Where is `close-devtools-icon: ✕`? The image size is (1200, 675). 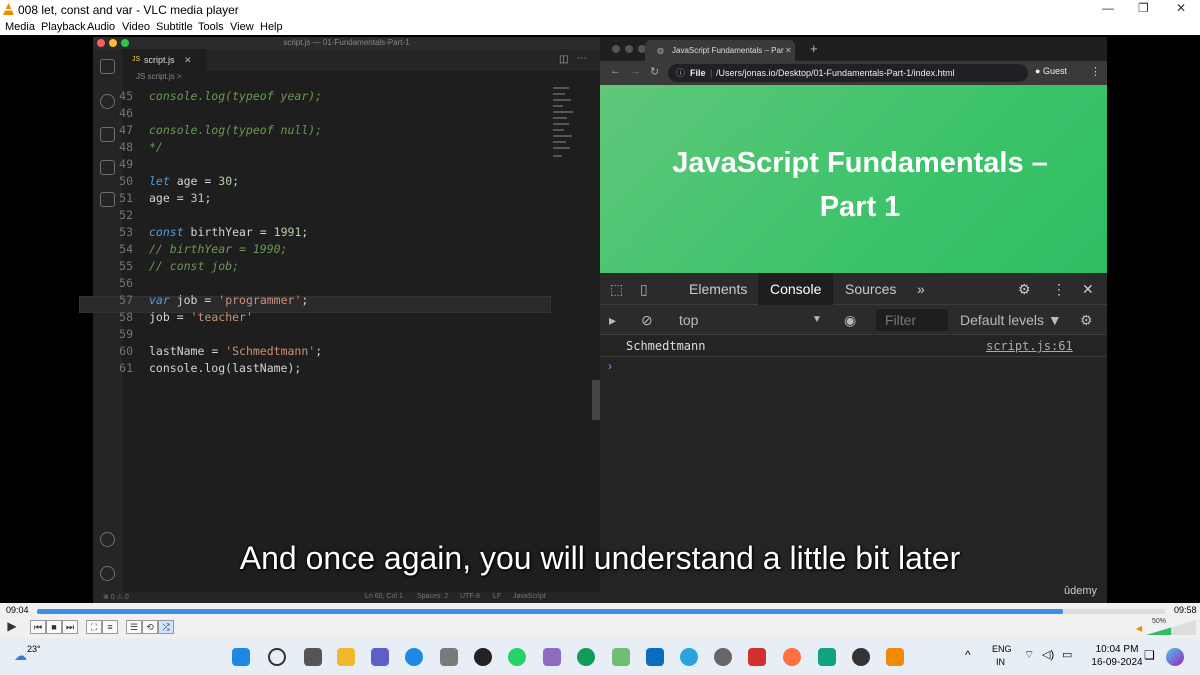
close-devtools-icon: ✕ is located at coordinates (1088, 289).